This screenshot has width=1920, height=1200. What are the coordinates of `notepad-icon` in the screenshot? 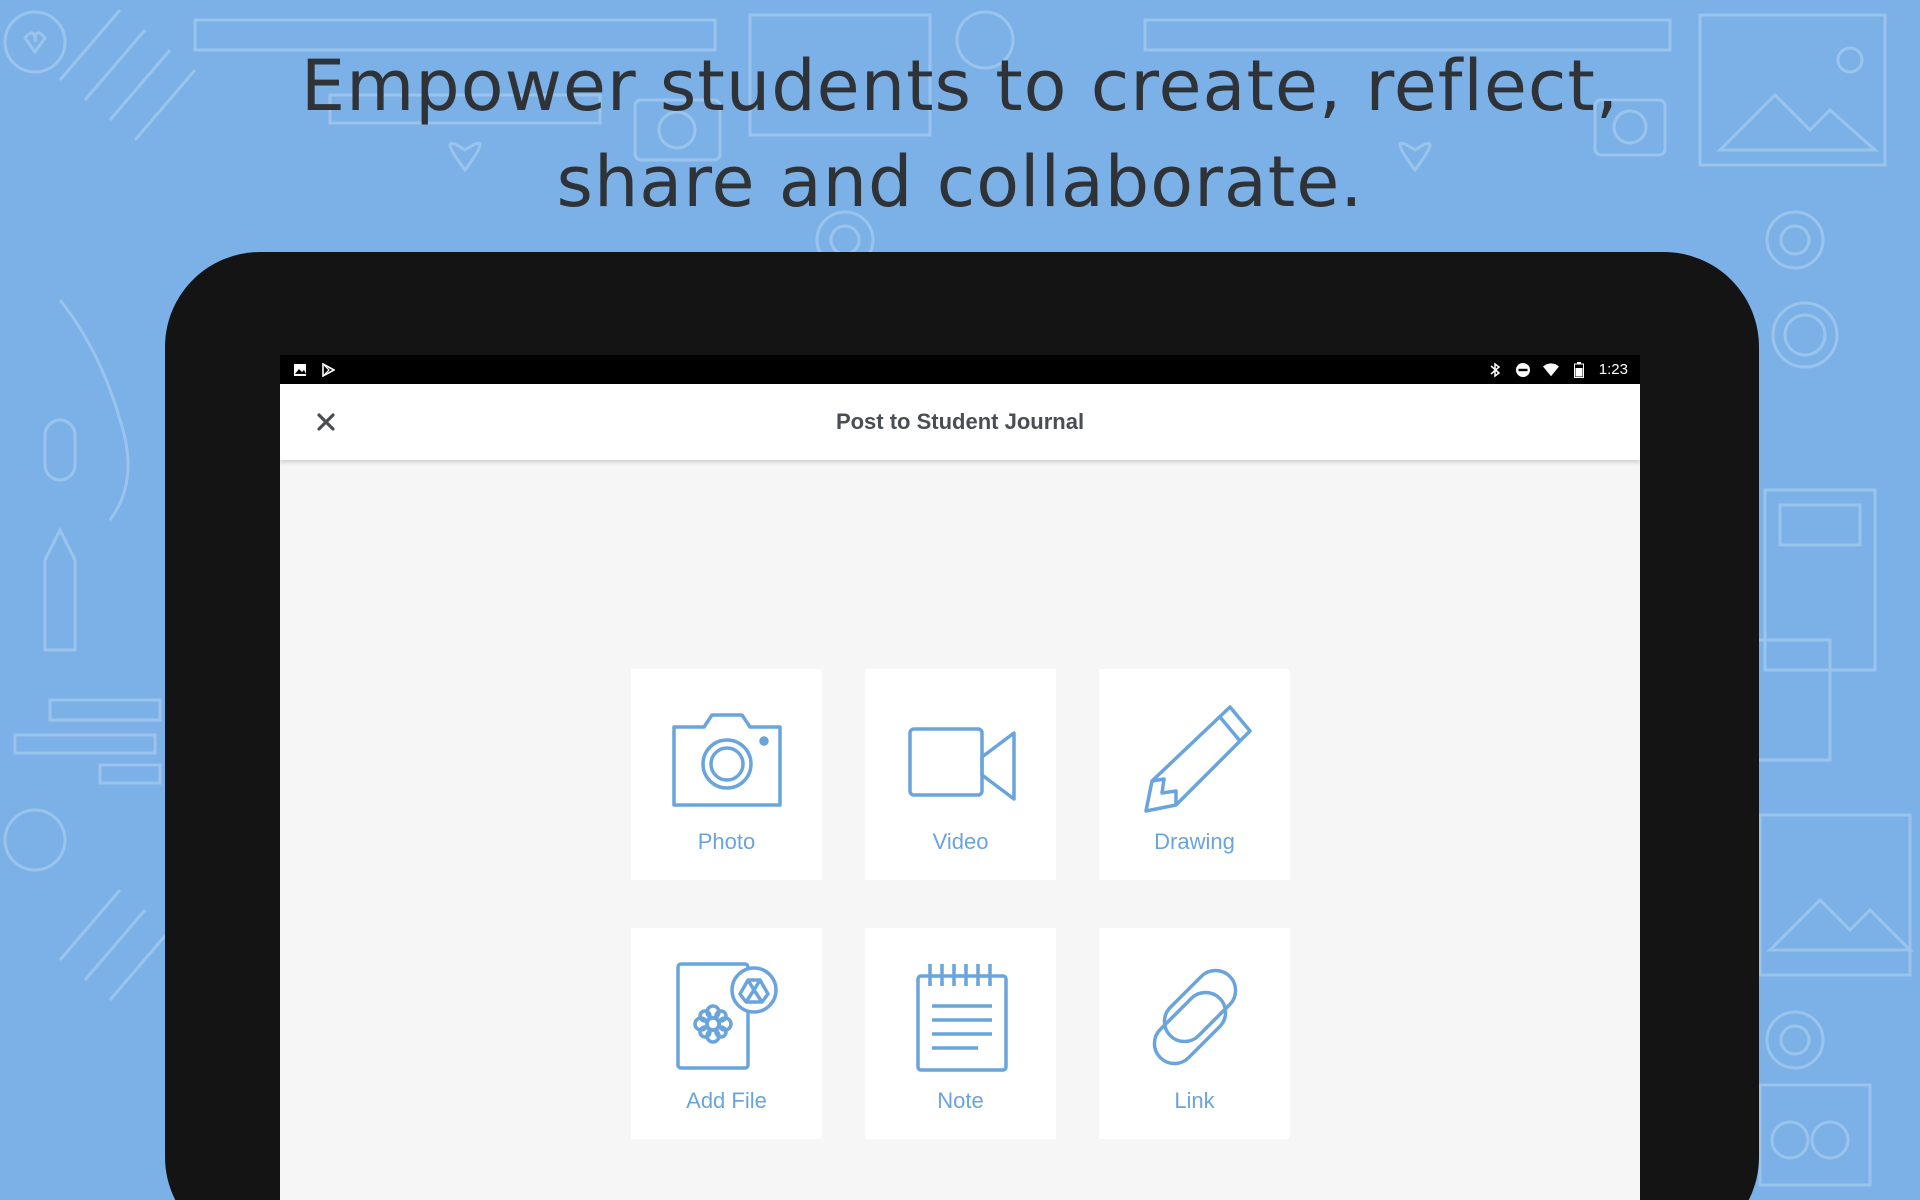 It's located at (961, 1018).